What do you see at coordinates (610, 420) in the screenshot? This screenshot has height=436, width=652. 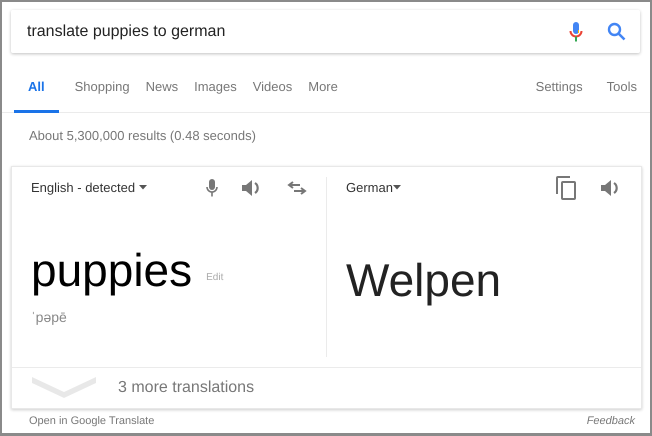 I see `feedback-link: Feedback` at bounding box center [610, 420].